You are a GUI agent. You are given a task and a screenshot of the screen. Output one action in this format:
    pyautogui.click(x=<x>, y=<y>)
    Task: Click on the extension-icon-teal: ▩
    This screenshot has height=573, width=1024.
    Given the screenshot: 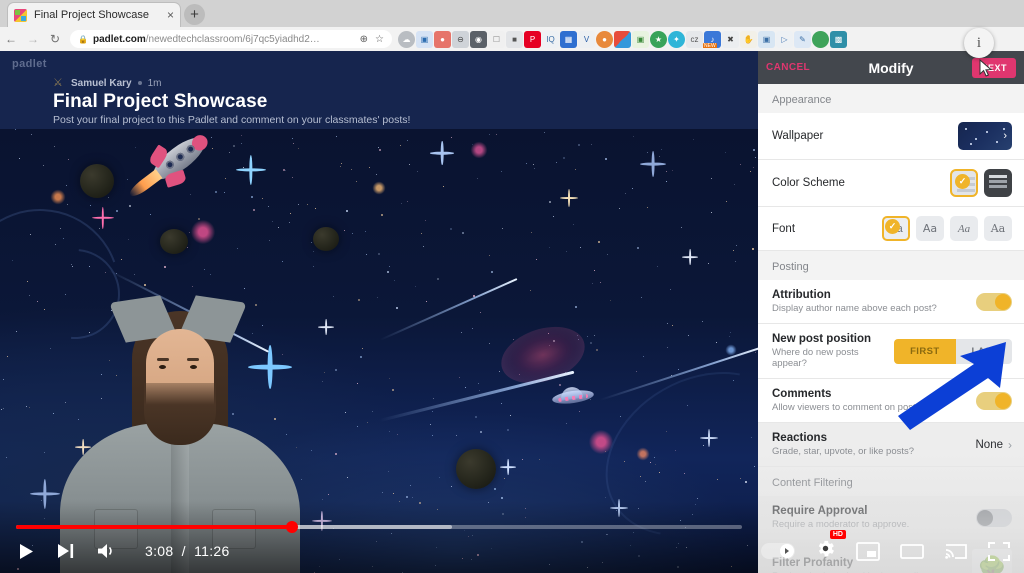 What is the action you would take?
    pyautogui.click(x=838, y=39)
    